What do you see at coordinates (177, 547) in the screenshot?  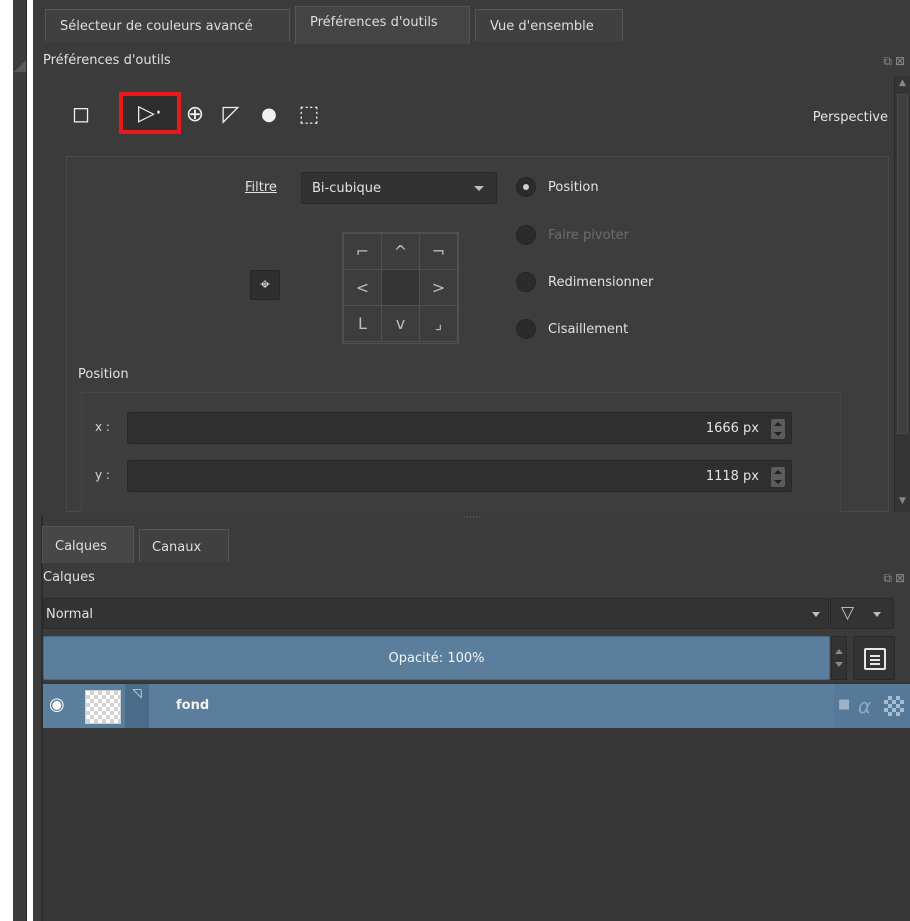 I see `tab-label: Canaux` at bounding box center [177, 547].